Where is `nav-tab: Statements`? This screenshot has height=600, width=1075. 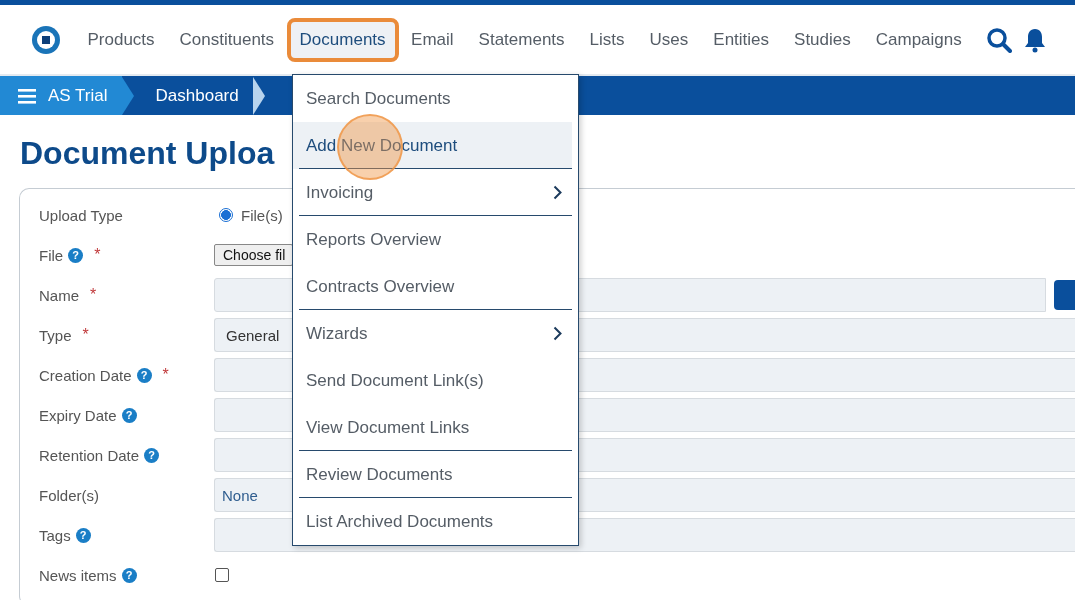 nav-tab: Statements is located at coordinates (522, 39).